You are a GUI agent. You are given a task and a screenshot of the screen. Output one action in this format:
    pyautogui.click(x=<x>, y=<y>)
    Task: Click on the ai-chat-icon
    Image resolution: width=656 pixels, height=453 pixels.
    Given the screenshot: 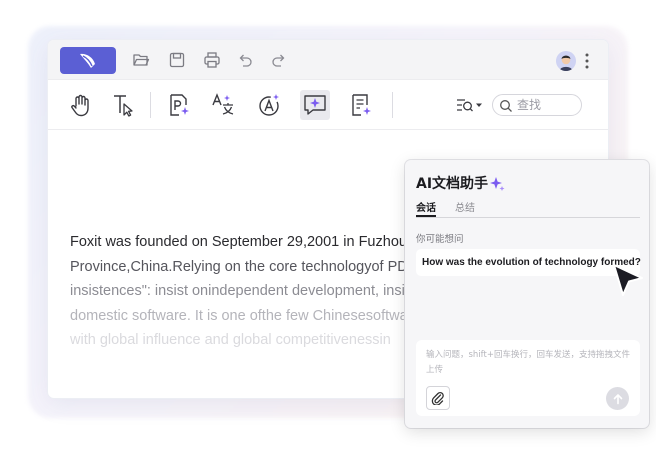 What is the action you would take?
    pyautogui.click(x=315, y=105)
    